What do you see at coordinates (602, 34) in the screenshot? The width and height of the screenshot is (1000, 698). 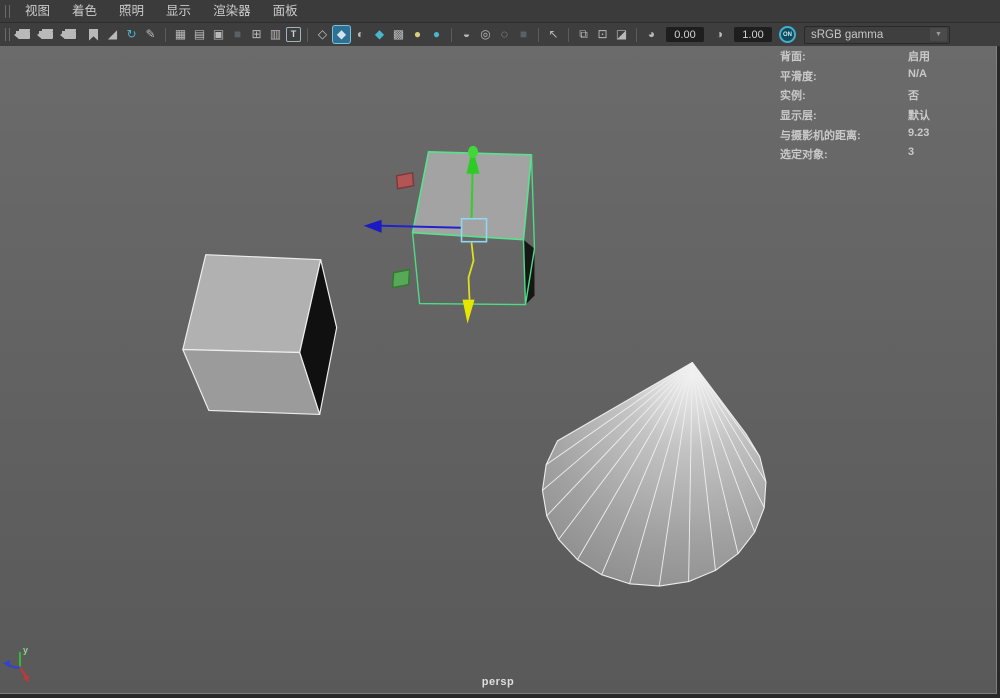 I see `isolate-add-icon: ⊡` at bounding box center [602, 34].